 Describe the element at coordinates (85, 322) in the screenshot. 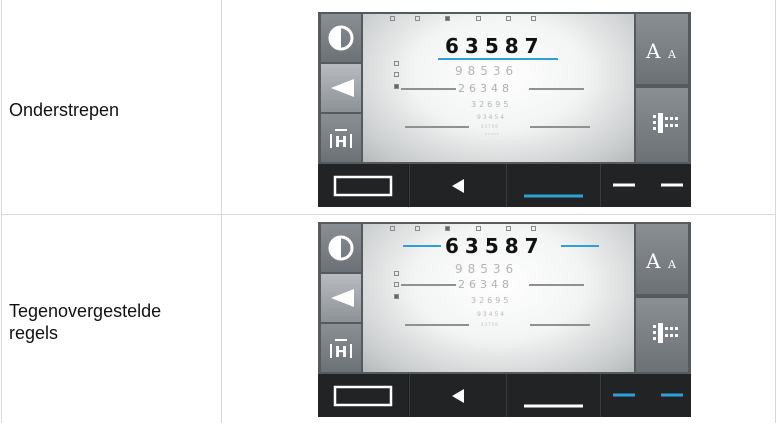

I see `row-label-opposite-lines: Tegenovergestelde regels` at that location.